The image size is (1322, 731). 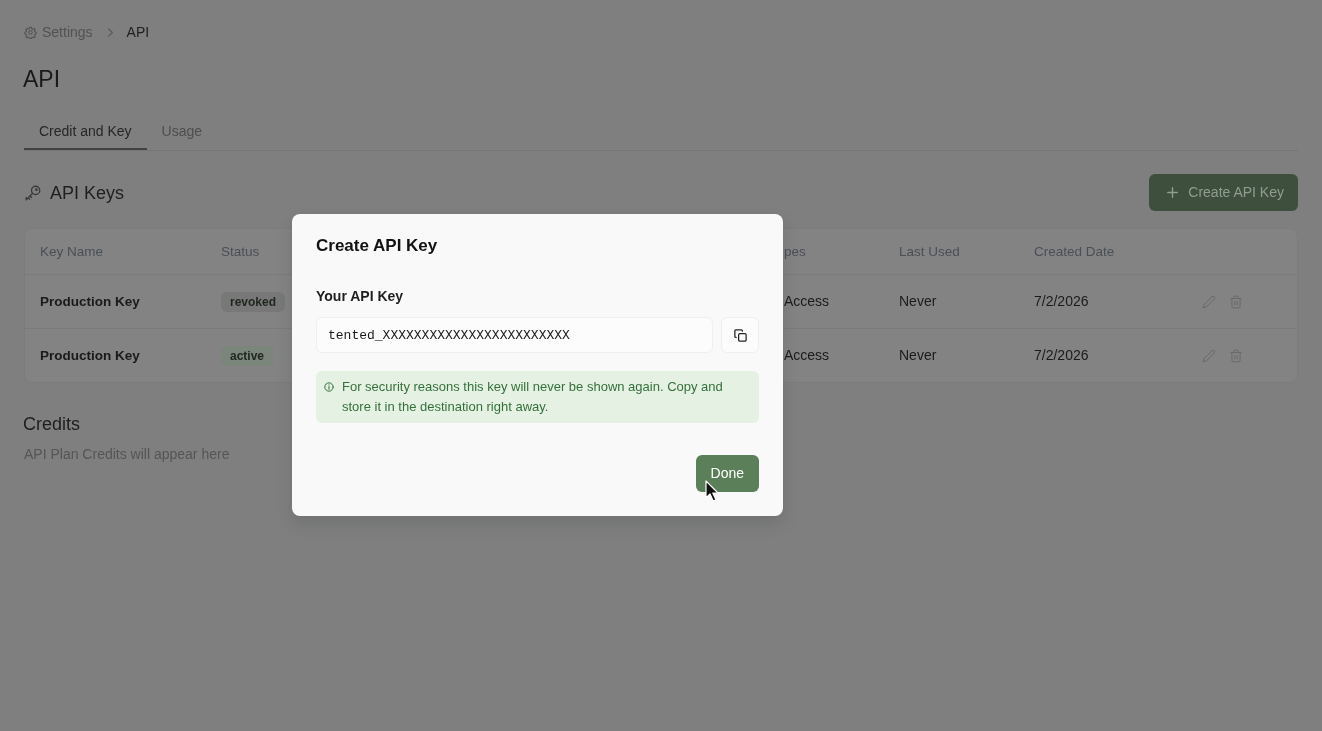 I want to click on section-title: Credits, so click(x=51, y=424).